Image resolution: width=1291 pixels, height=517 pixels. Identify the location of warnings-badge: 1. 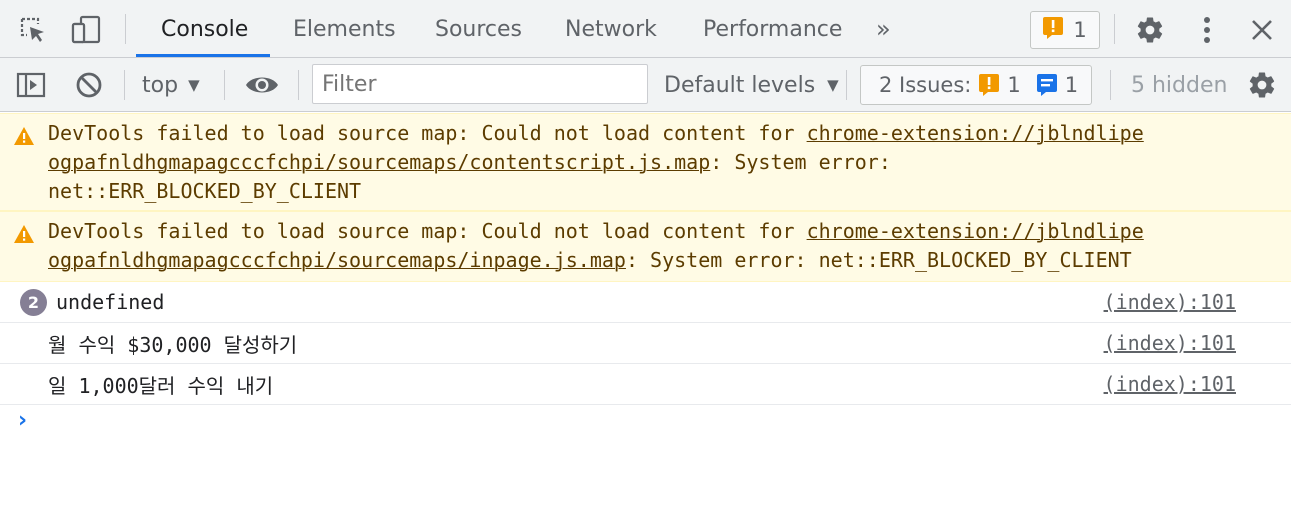
(1065, 30).